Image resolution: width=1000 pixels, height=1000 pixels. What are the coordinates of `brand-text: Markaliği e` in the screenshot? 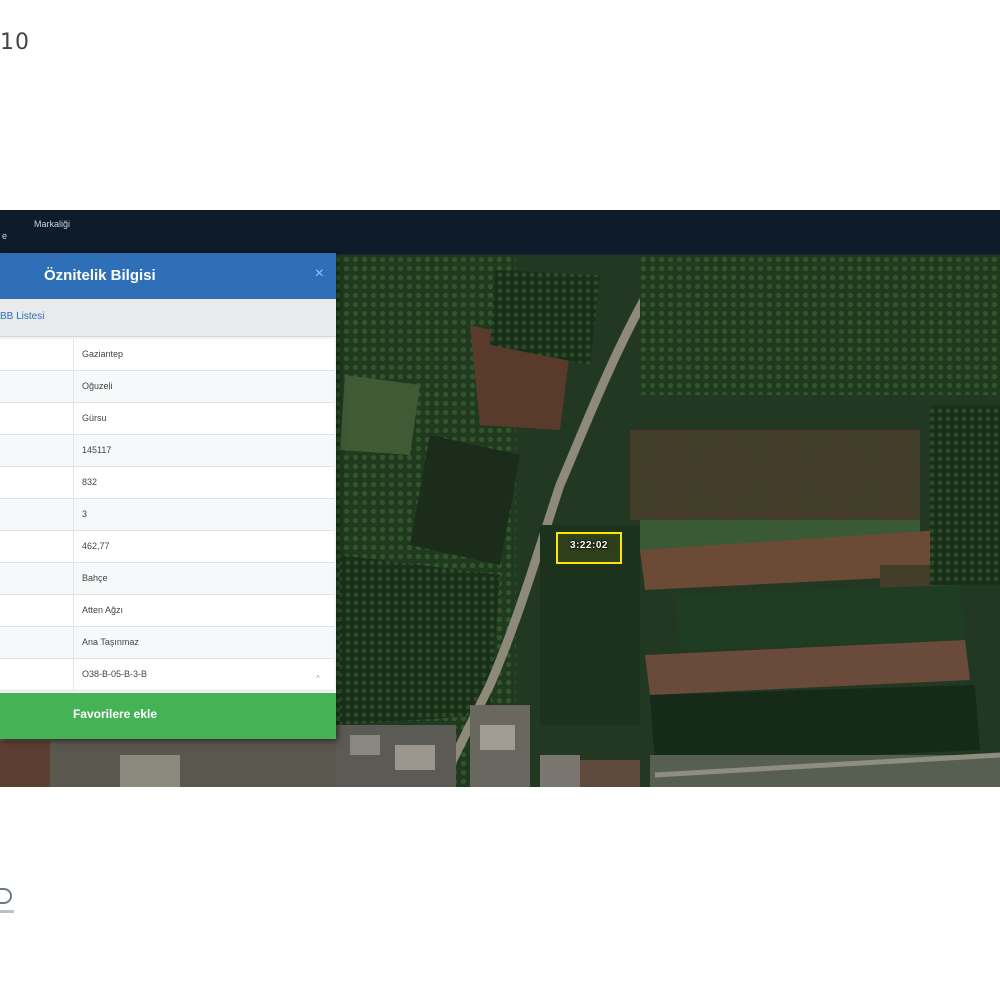 It's located at (36, 230).